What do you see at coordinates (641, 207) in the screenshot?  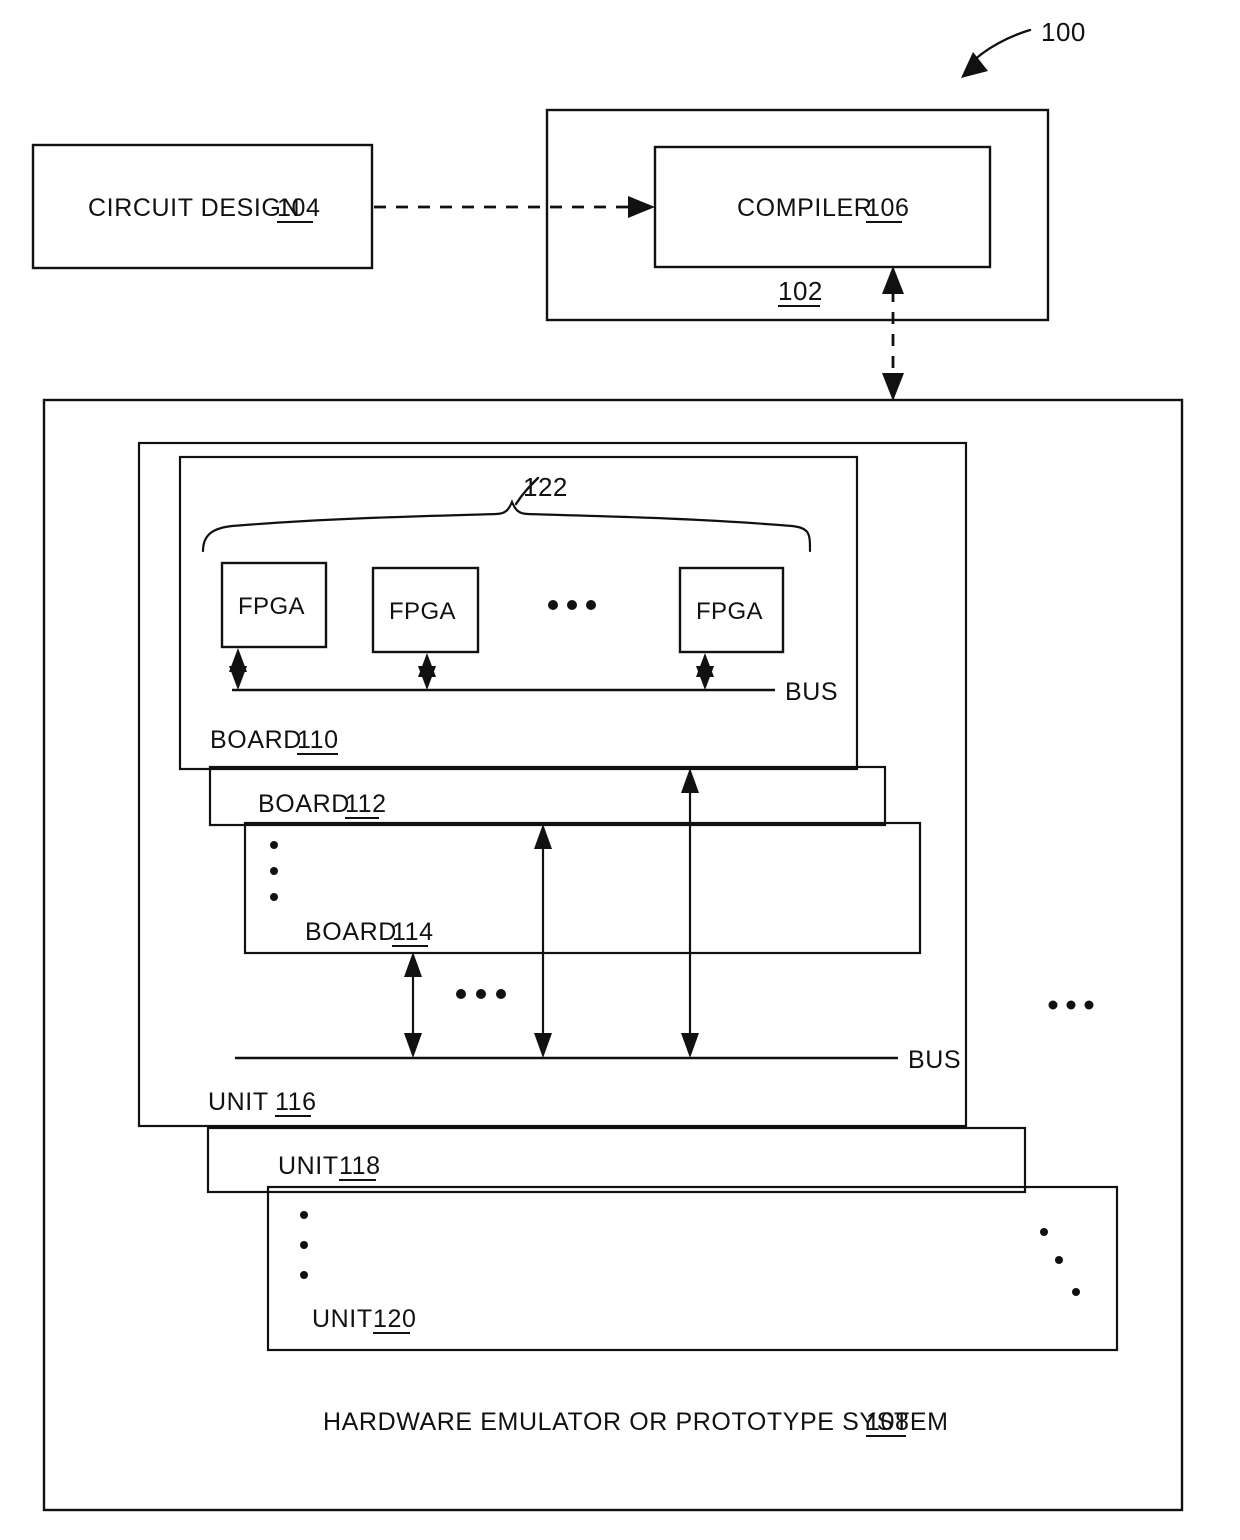 I see `design-to-compiler-arrowhead` at bounding box center [641, 207].